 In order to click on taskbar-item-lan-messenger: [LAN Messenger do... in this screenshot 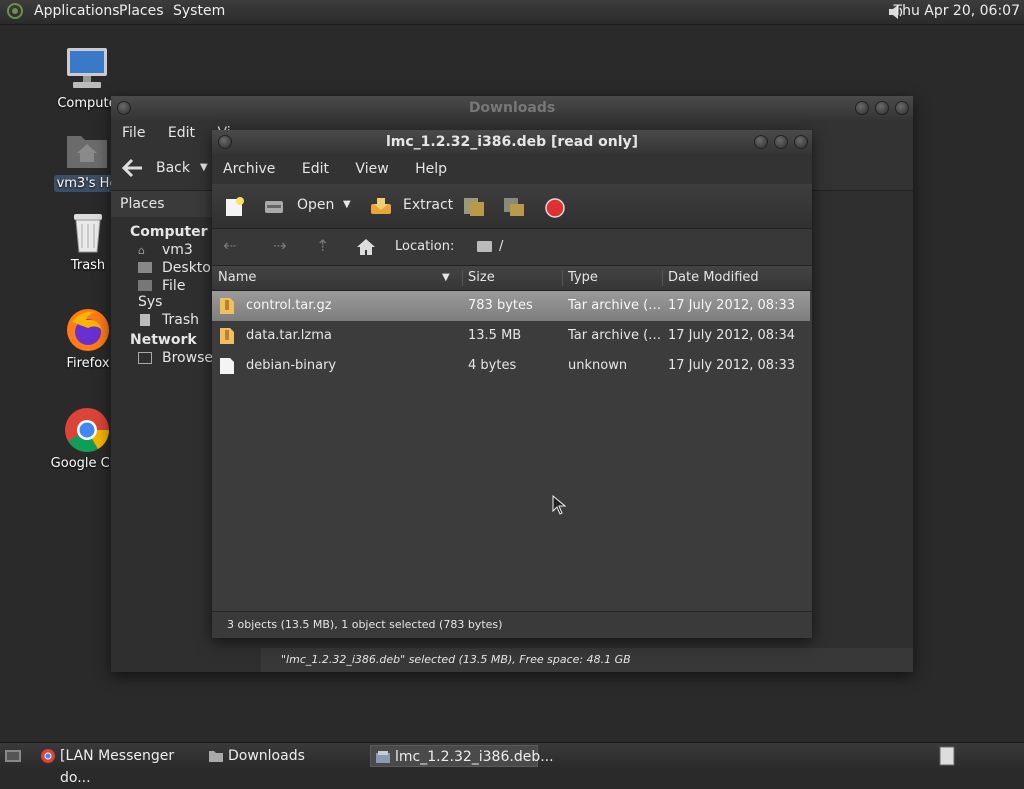, I will do `click(118, 765)`.